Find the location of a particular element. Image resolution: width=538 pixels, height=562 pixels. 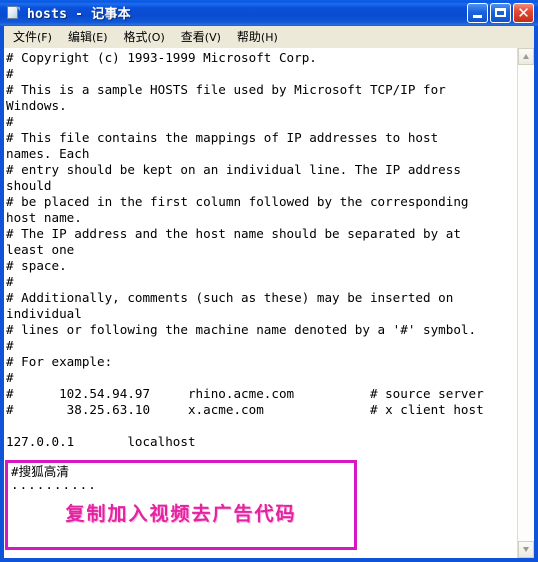

window-border-left is located at coordinates (2, 294).